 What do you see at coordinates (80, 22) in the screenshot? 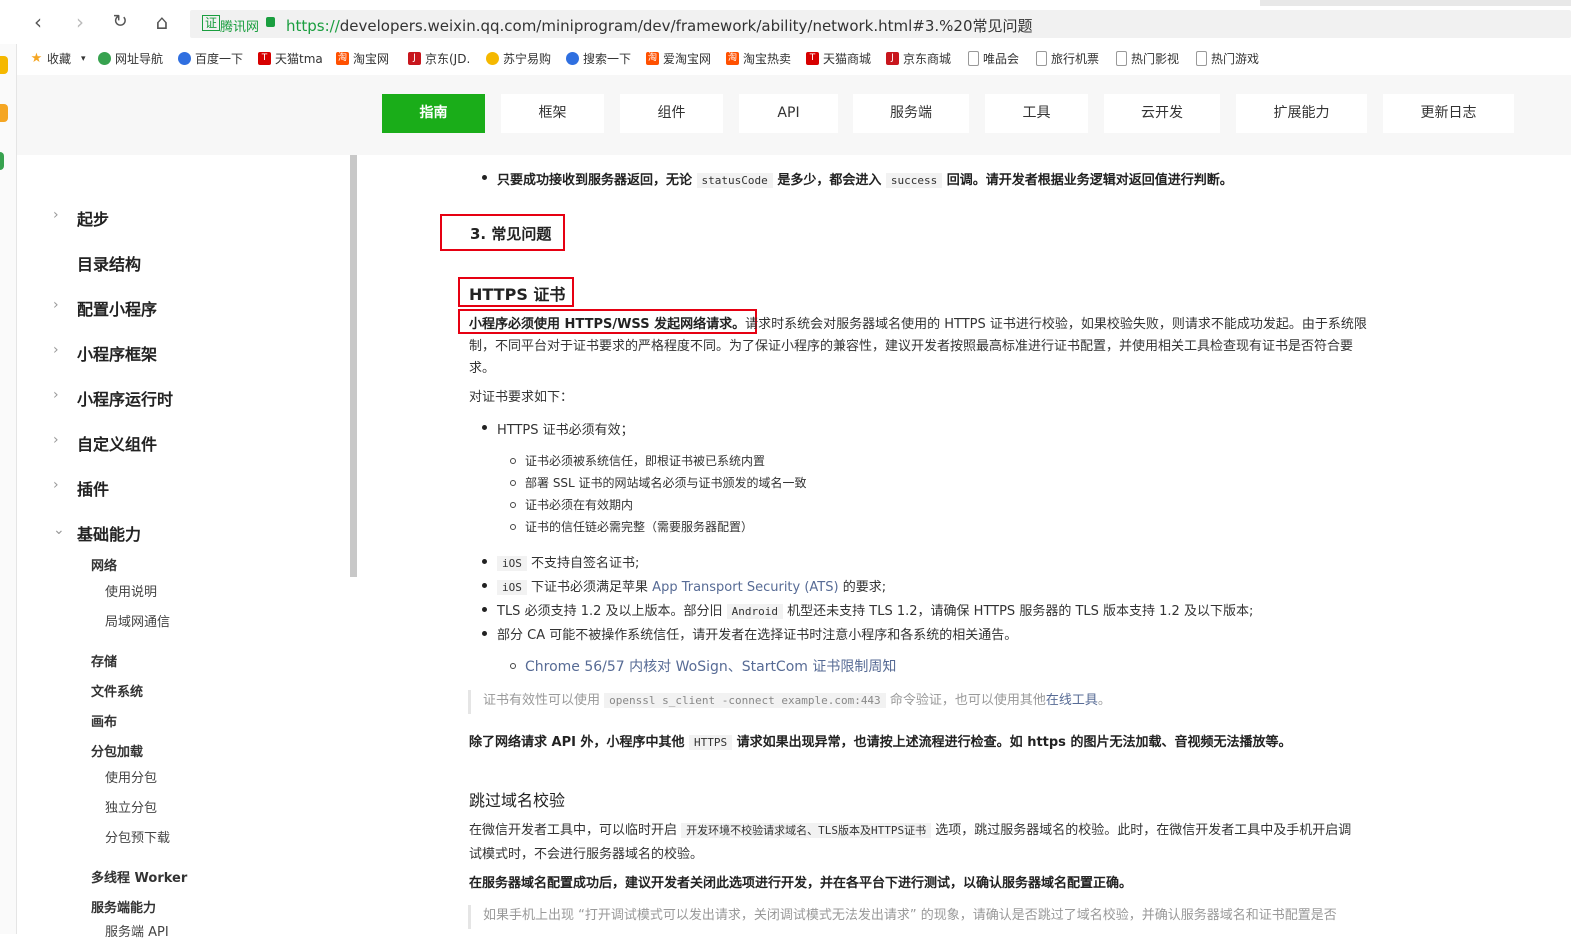
I see `forward-icon: ›` at bounding box center [80, 22].